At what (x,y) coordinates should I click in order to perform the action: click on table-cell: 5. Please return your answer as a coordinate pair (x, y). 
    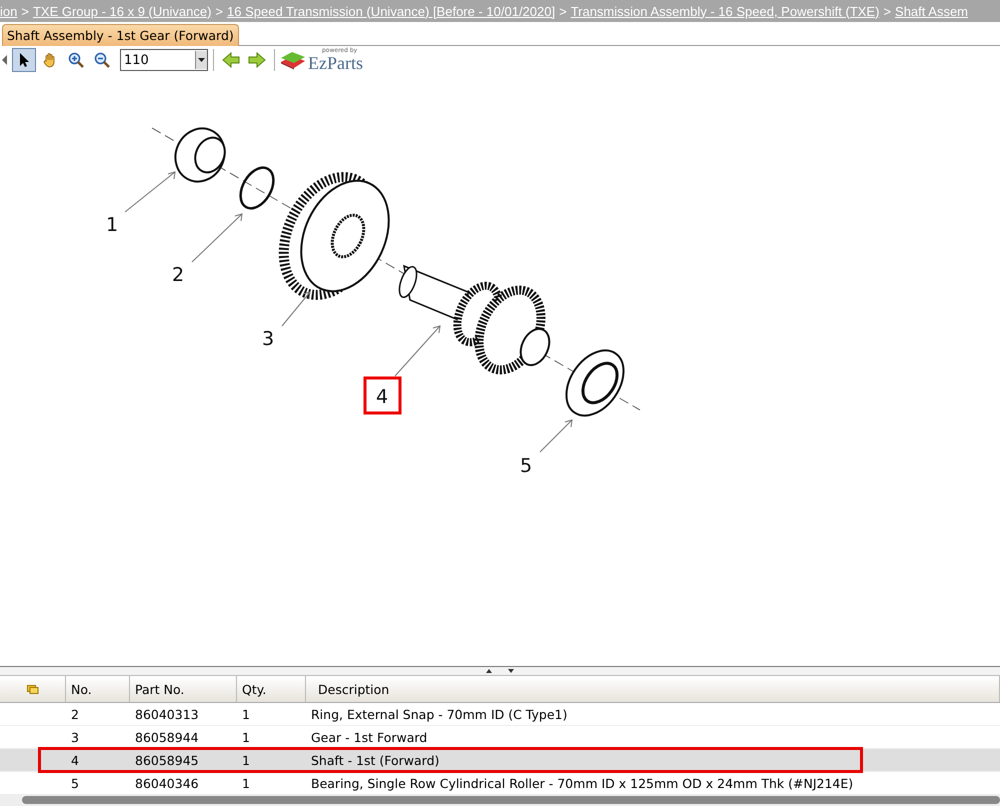
    Looking at the image, I should click on (75, 783).